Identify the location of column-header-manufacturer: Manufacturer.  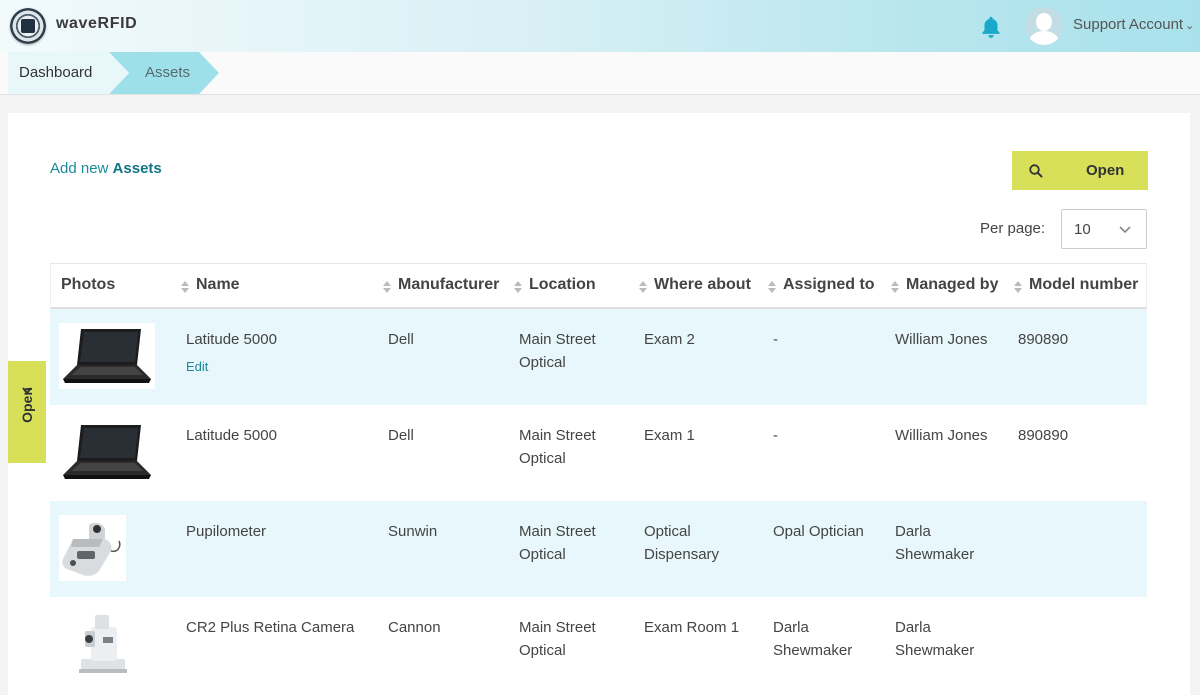
(448, 285).